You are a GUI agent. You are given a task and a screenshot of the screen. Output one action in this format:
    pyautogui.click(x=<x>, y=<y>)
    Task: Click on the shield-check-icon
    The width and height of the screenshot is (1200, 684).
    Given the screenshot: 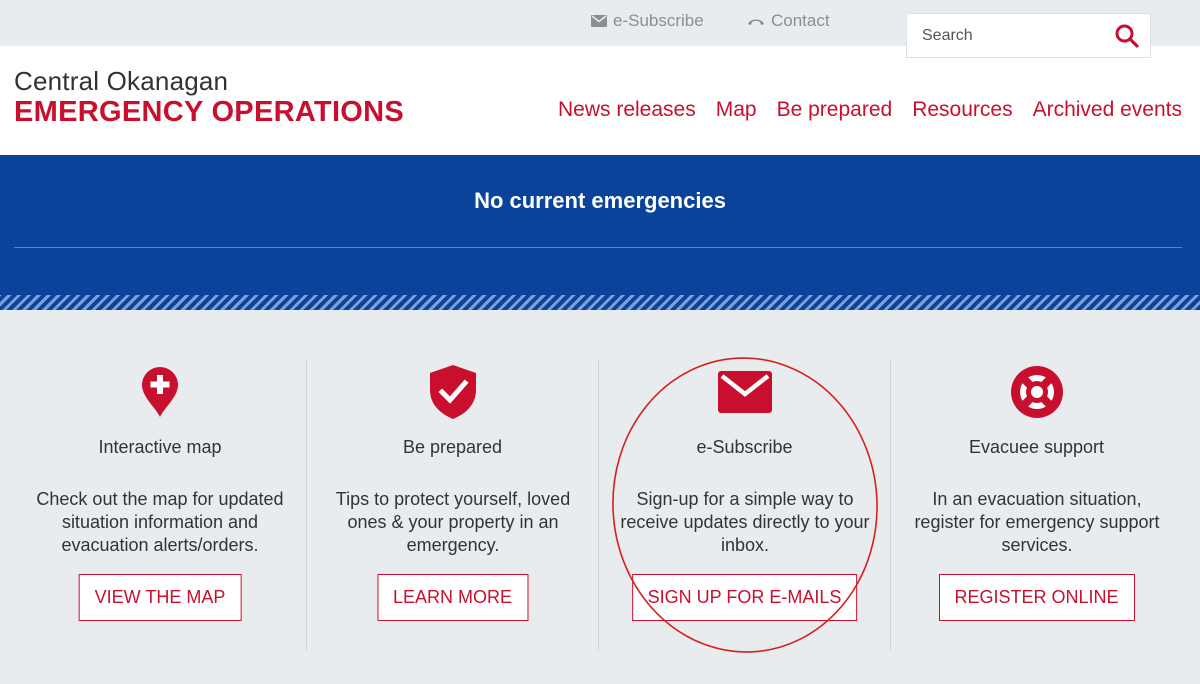 What is the action you would take?
    pyautogui.click(x=452, y=392)
    